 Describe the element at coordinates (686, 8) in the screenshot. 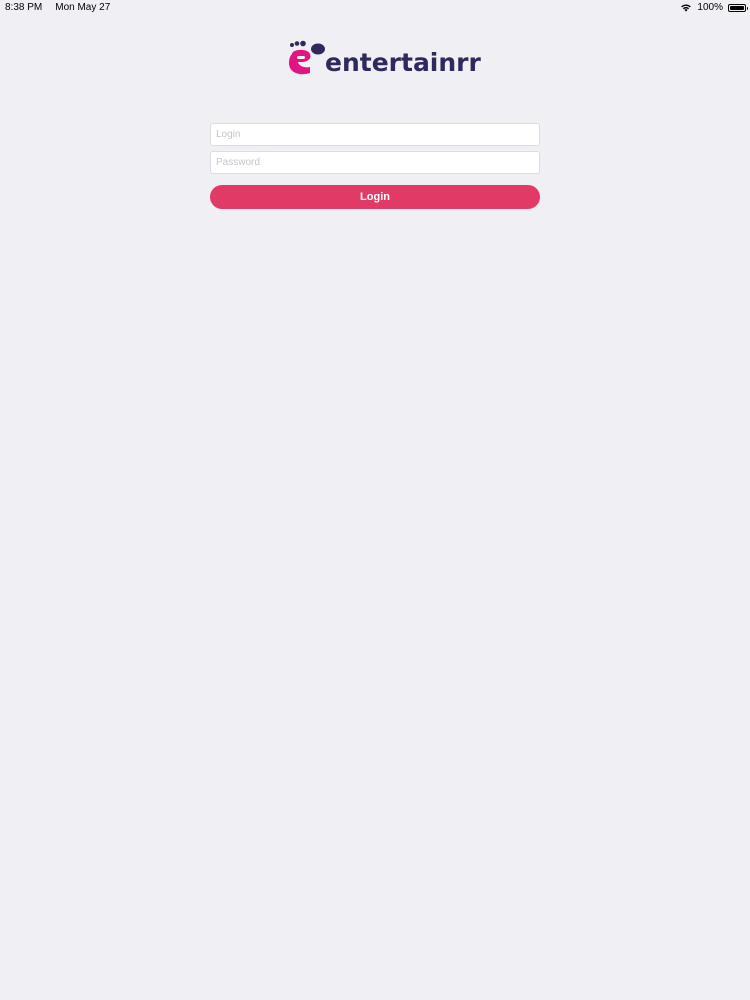

I see `wifi-icon` at that location.